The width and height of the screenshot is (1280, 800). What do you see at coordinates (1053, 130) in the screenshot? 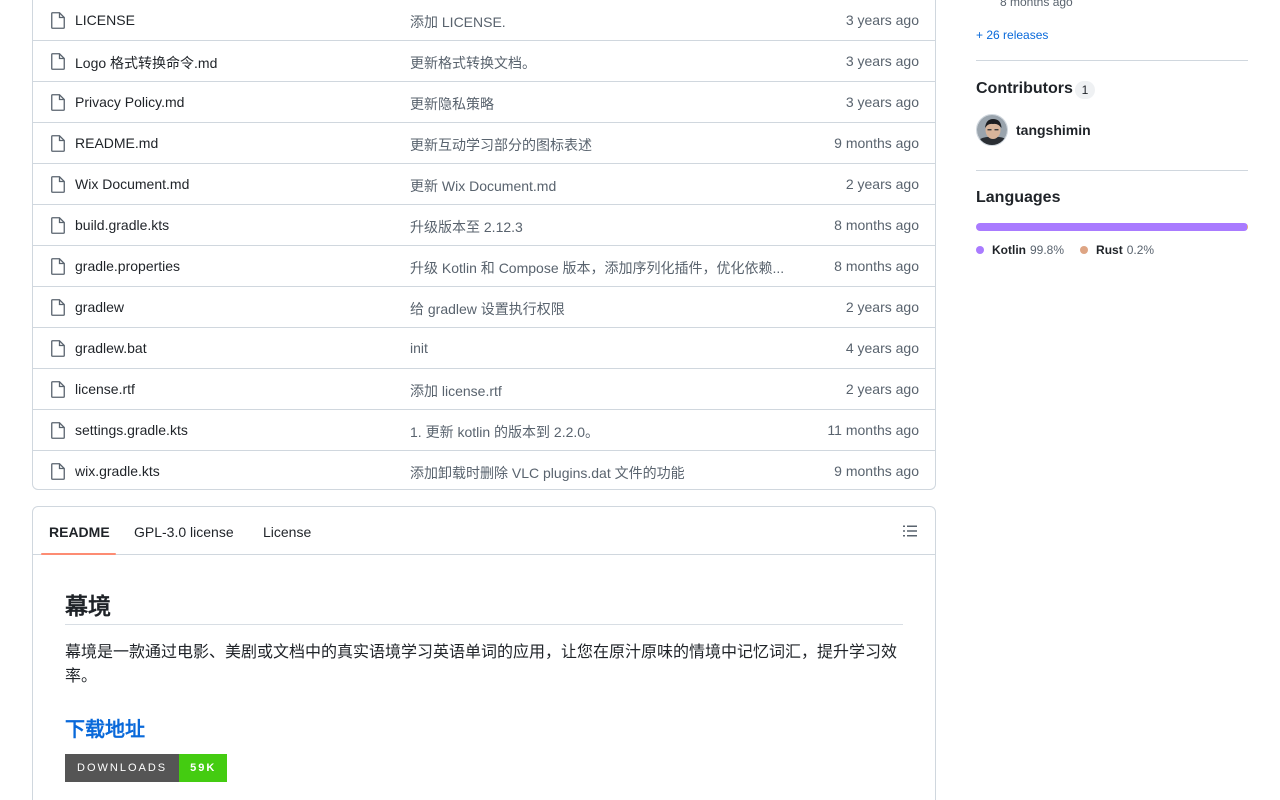
I see `contributor-name: tangshimin` at bounding box center [1053, 130].